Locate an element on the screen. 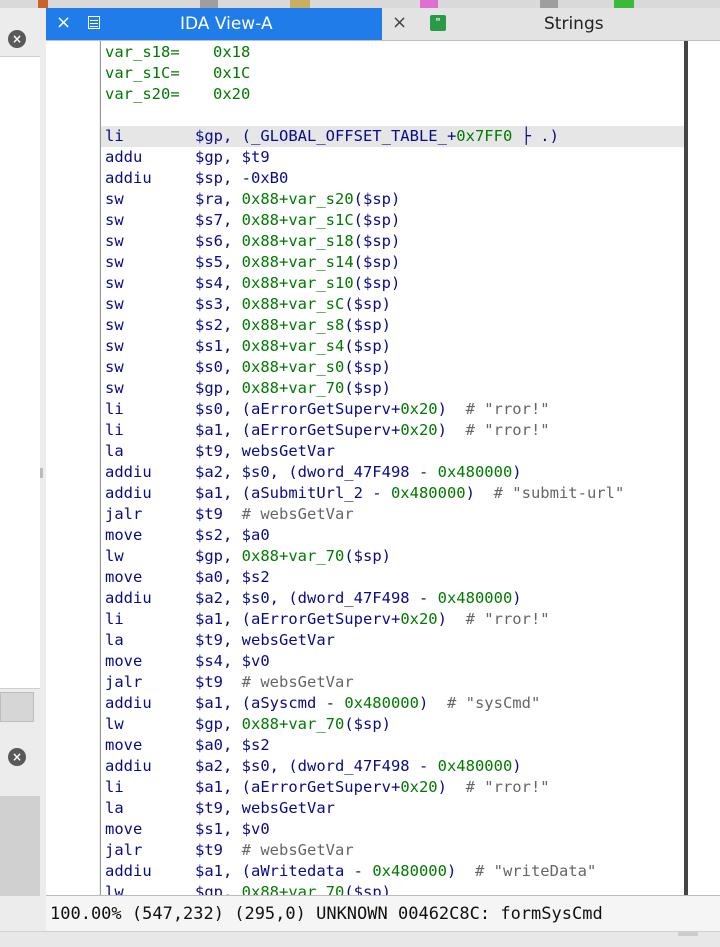 This screenshot has height=947, width=720. instruction-line: sw $s2, 0x88+var_s8($sp) is located at coordinates (395, 325).